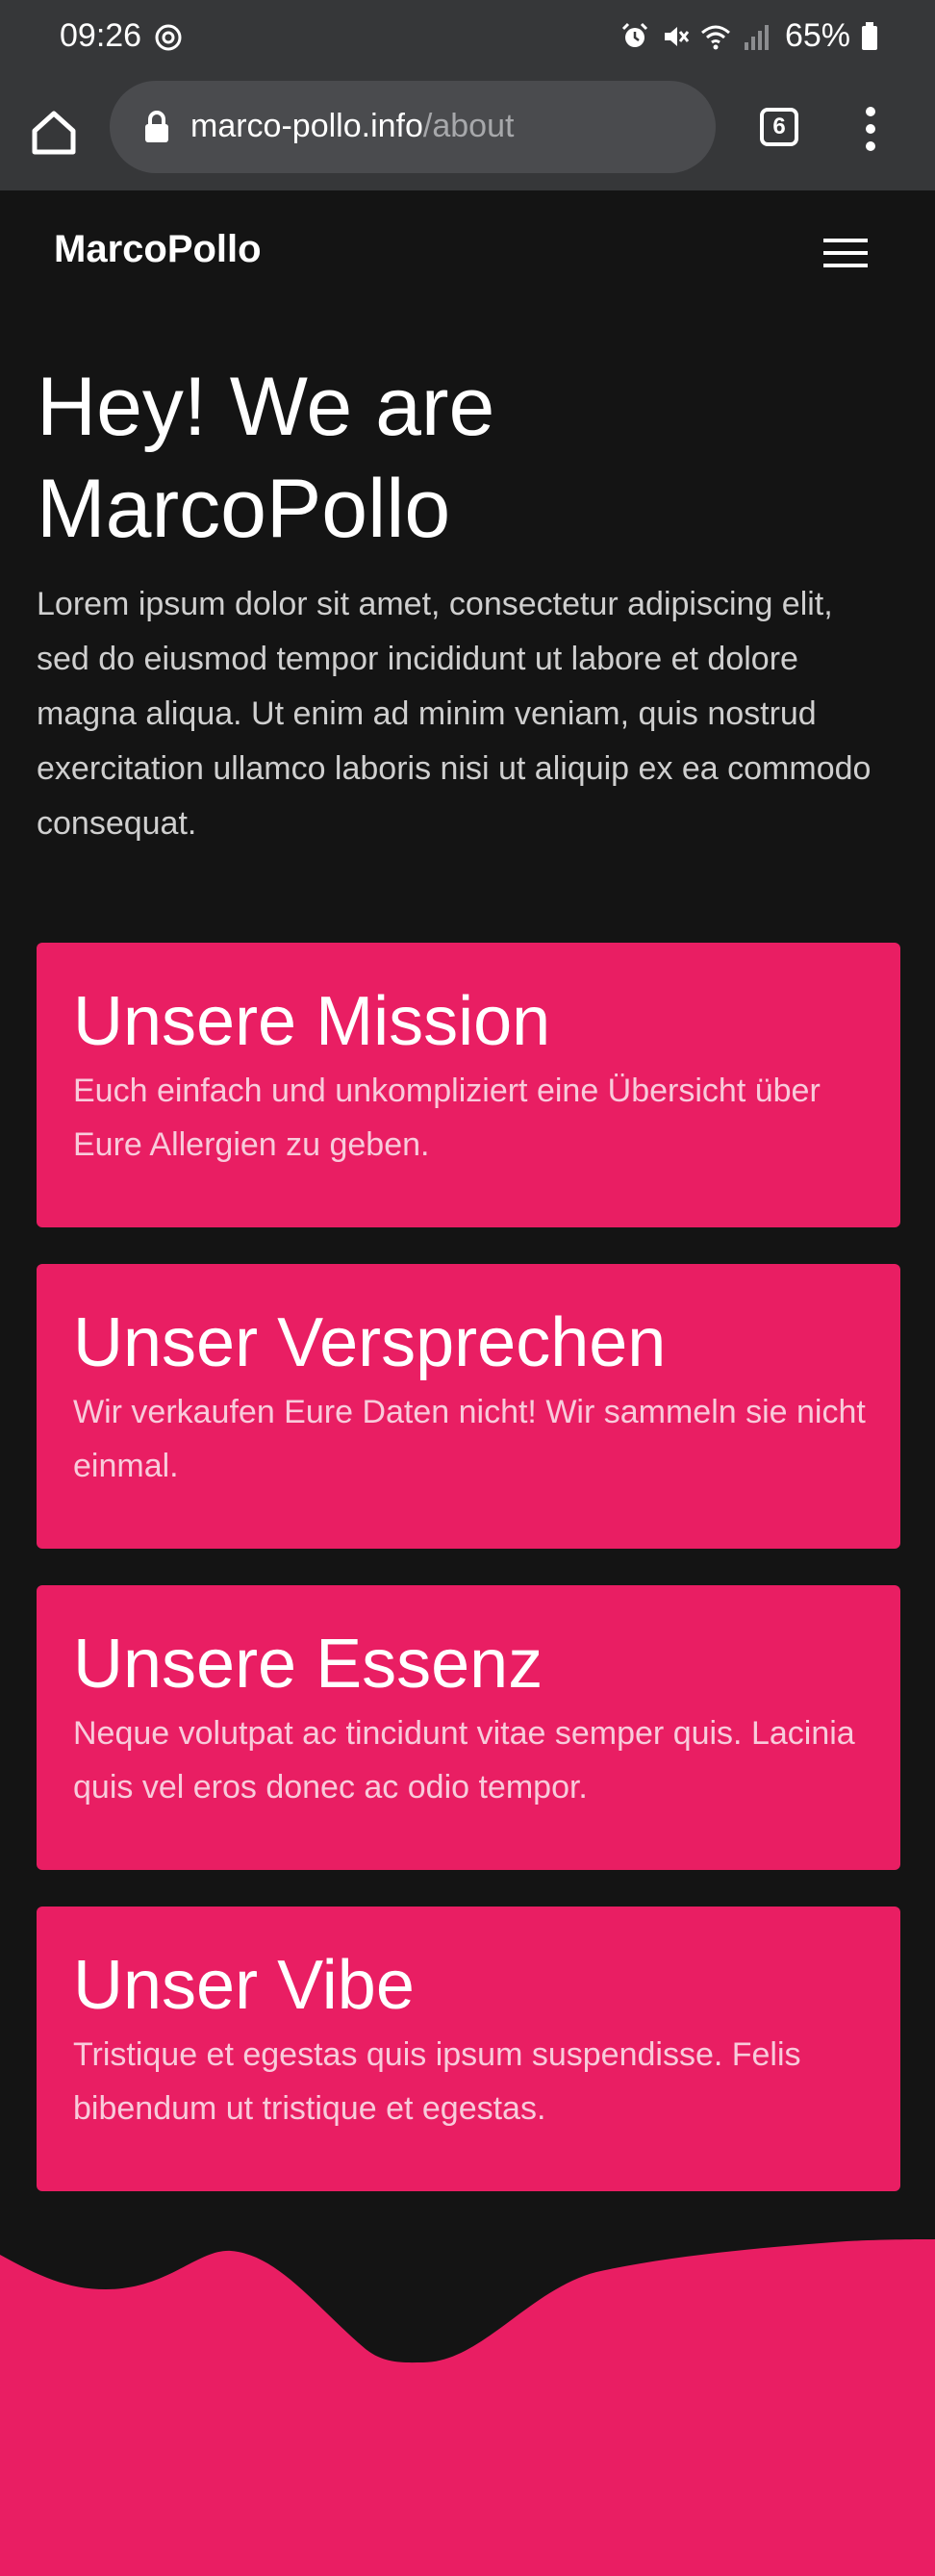 The height and width of the screenshot is (2576, 935). I want to click on lock-icon, so click(156, 127).